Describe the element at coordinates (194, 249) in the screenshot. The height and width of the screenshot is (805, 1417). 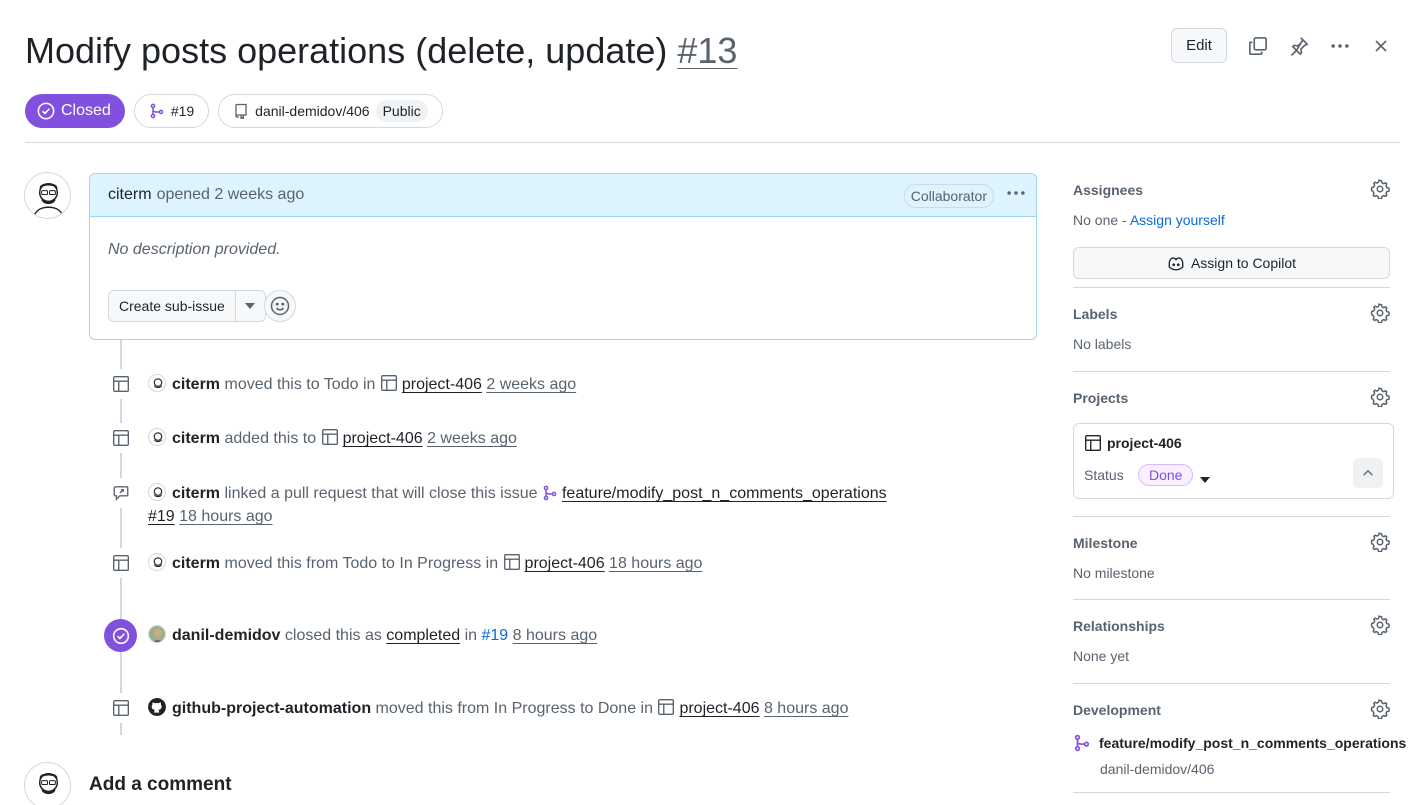
I see `comment-body: No description provided.` at that location.